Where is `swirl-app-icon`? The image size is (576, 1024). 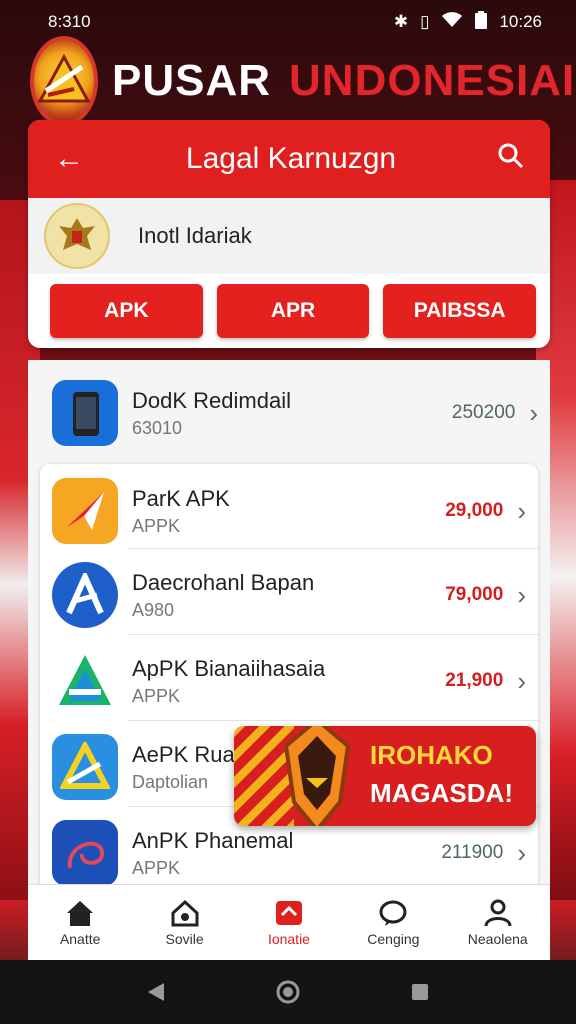
swirl-app-icon is located at coordinates (85, 853).